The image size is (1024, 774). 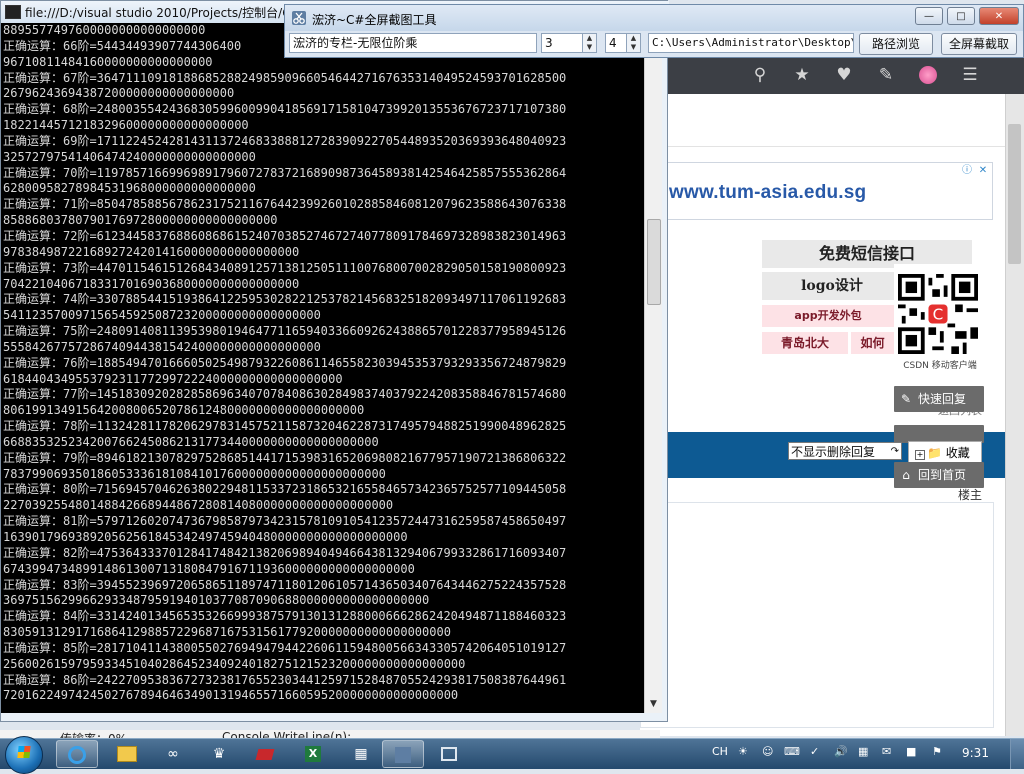 I want to click on how-link: 如何, so click(x=872, y=343).